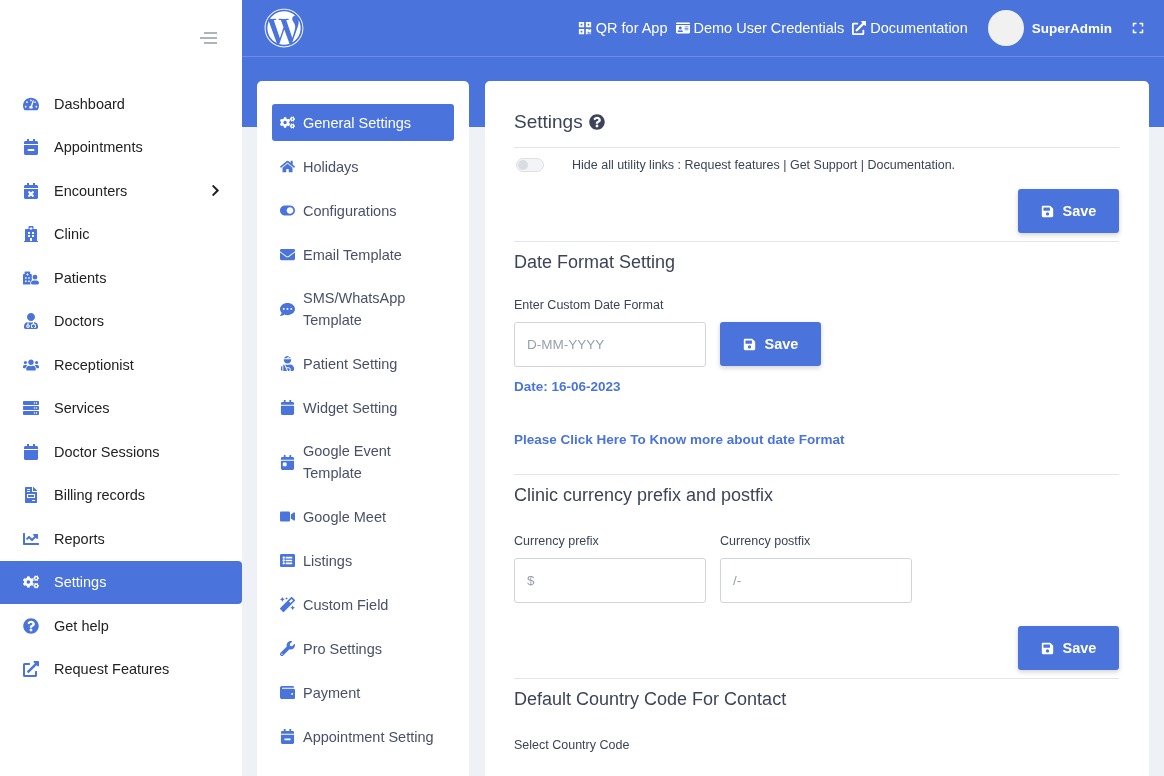 This screenshot has height=776, width=1164. What do you see at coordinates (816, 580) in the screenshot?
I see `currency-postfix-field: /-` at bounding box center [816, 580].